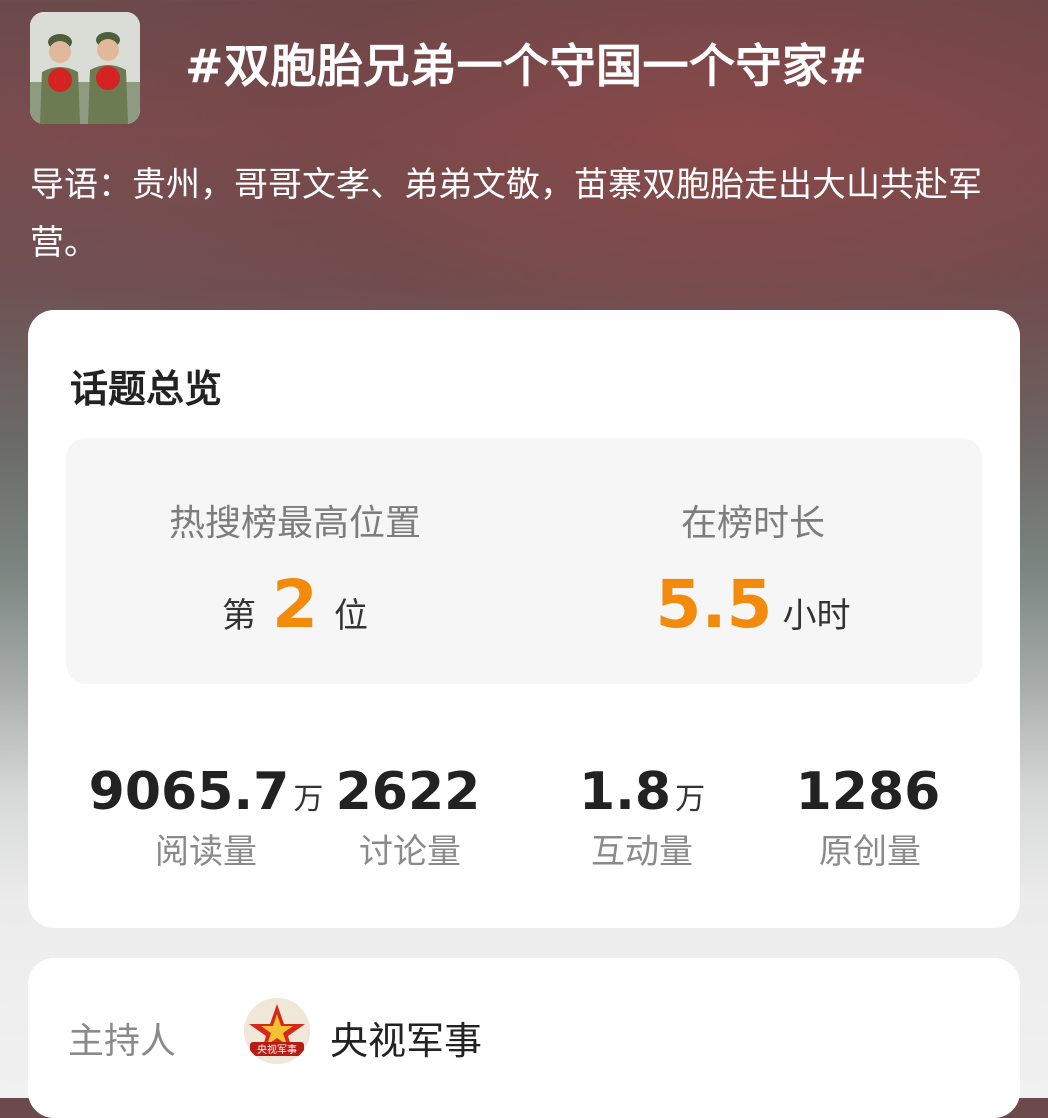 The image size is (1048, 1118). I want to click on stat-interactions-value: 1.8 万, so click(642, 792).